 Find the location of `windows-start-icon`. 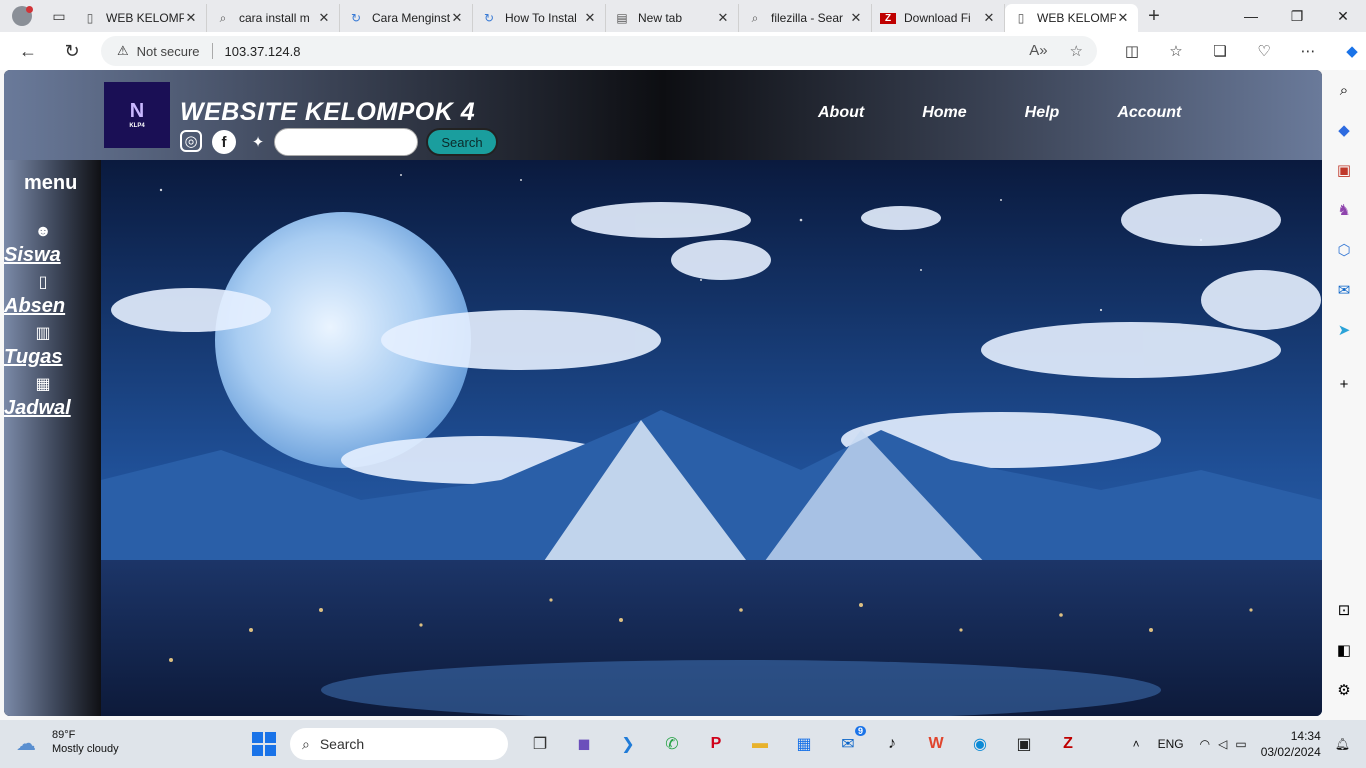

windows-start-icon is located at coordinates (264, 744).